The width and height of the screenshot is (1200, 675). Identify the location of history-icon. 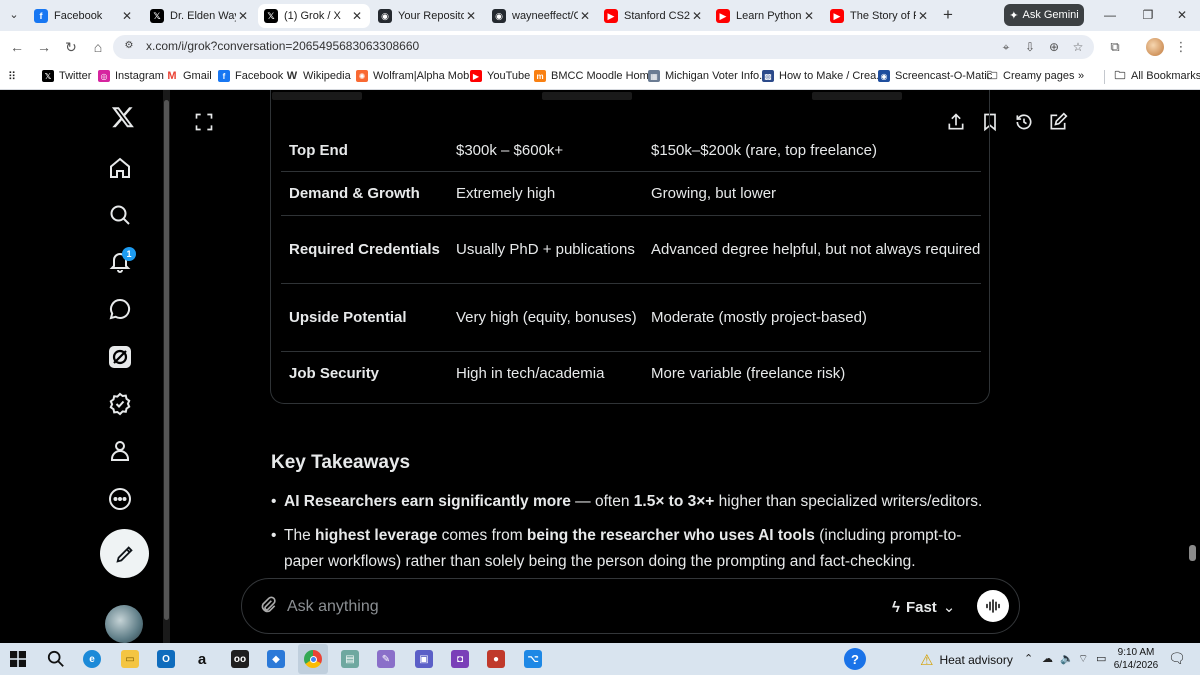
(1024, 122).